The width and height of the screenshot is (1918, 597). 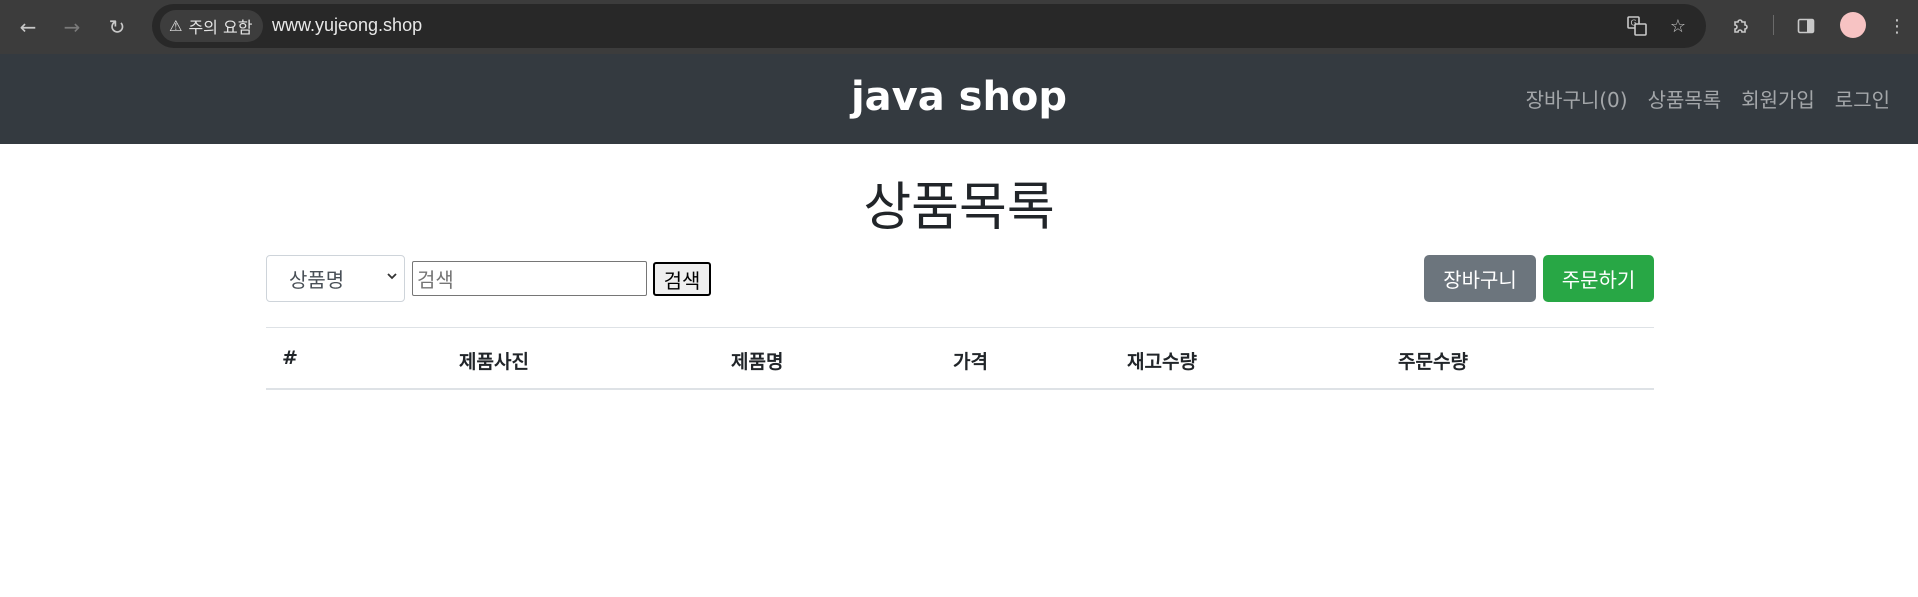 I want to click on nav-link-products: 상품목록, so click(x=1685, y=98).